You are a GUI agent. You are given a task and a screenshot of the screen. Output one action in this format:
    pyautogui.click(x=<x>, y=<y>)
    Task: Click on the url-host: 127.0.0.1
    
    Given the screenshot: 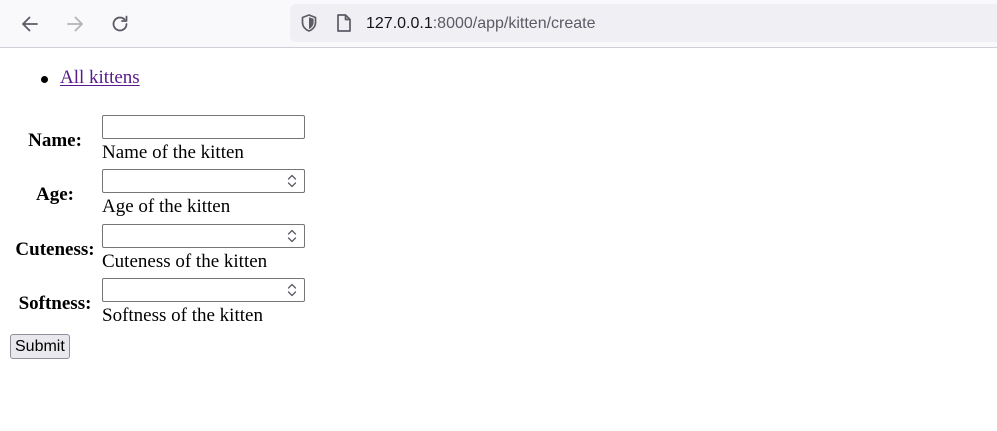 What is the action you would take?
    pyautogui.click(x=399, y=23)
    